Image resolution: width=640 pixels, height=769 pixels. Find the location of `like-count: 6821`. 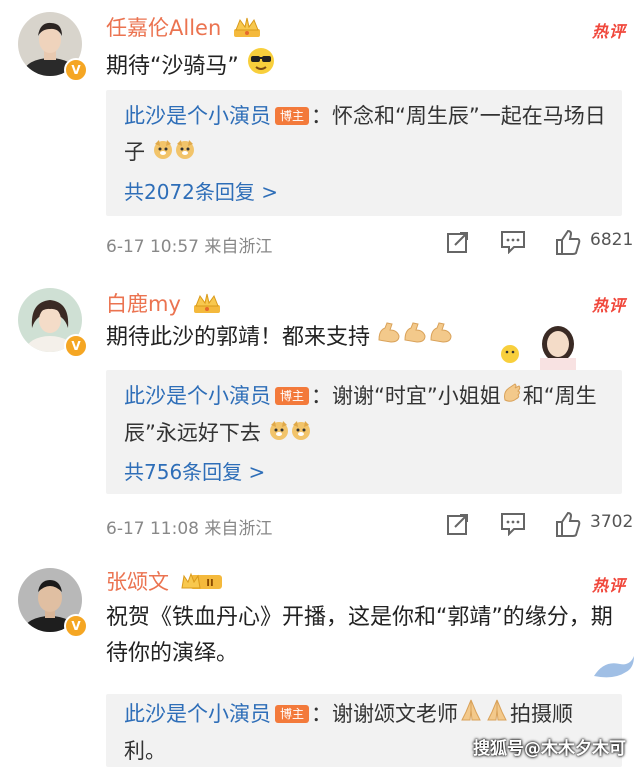

like-count: 6821 is located at coordinates (612, 240).